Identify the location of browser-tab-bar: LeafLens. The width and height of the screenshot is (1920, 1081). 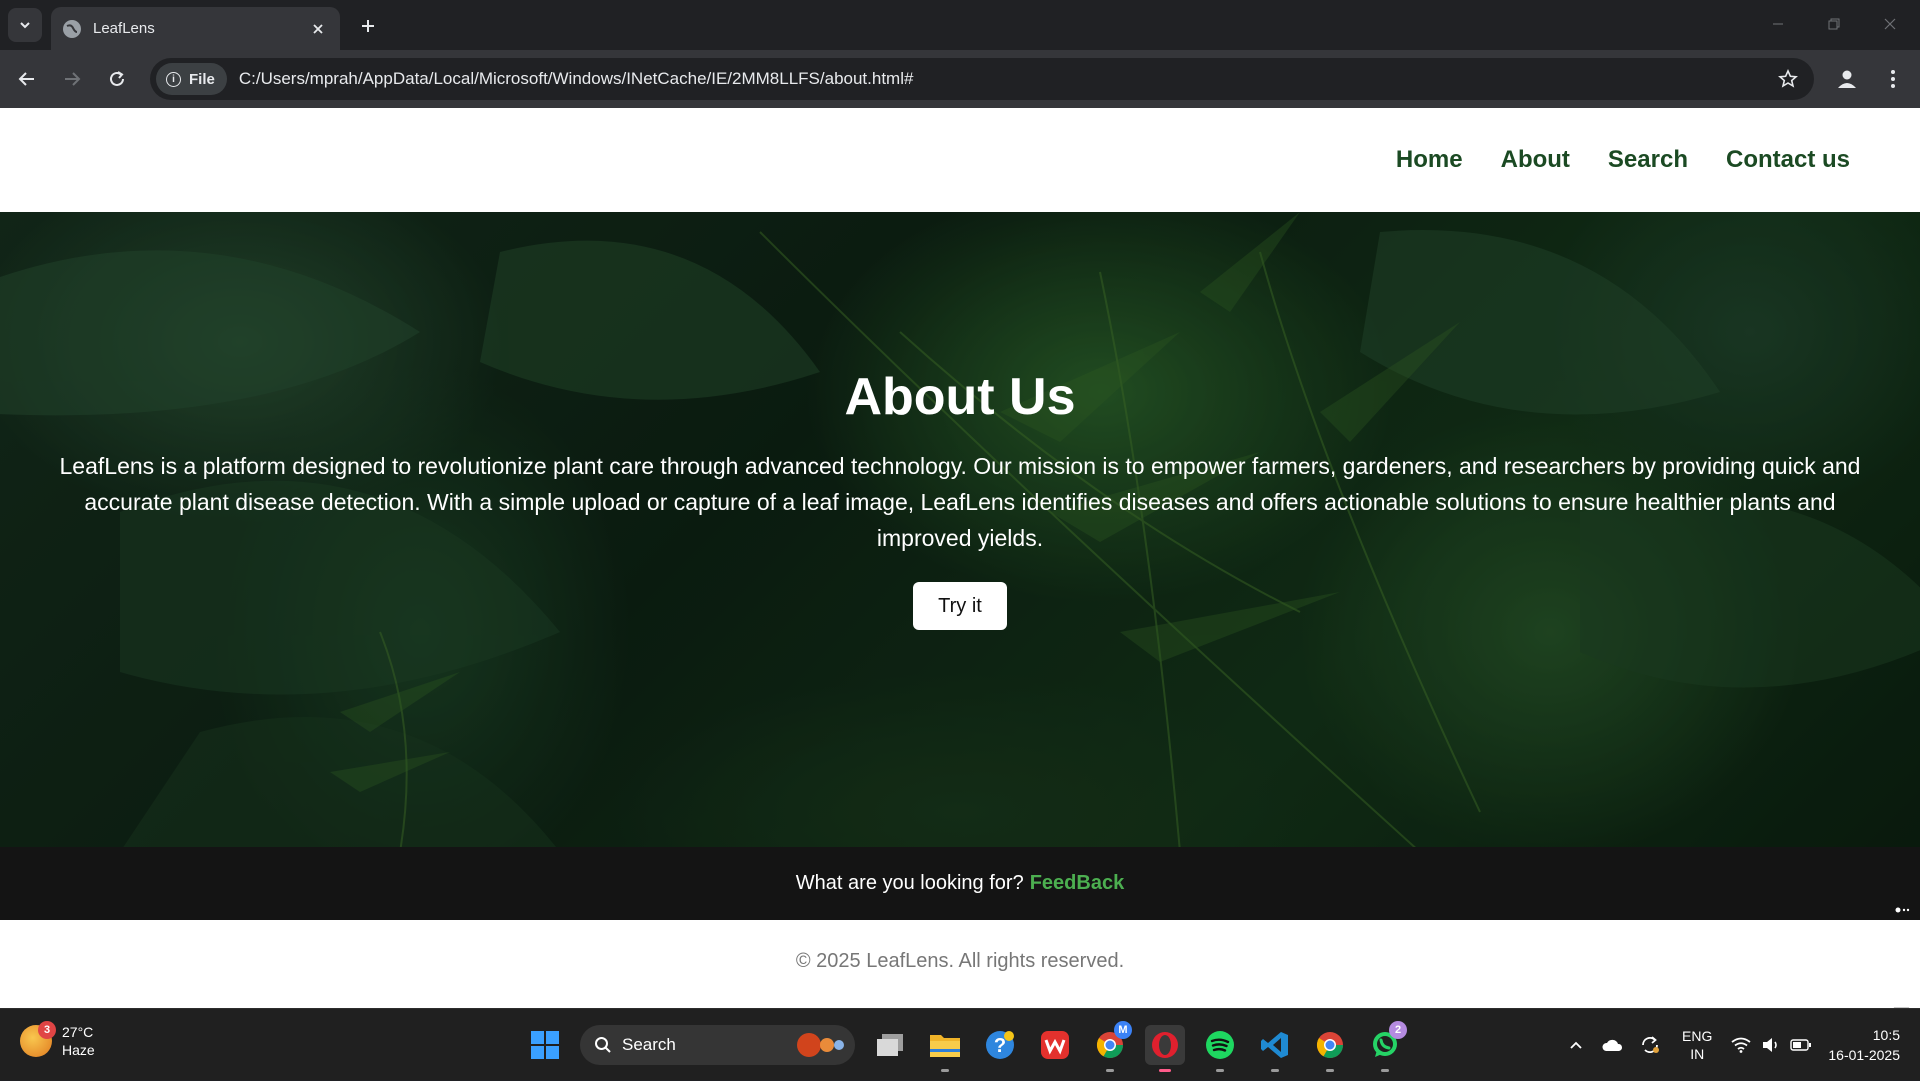
(960, 25).